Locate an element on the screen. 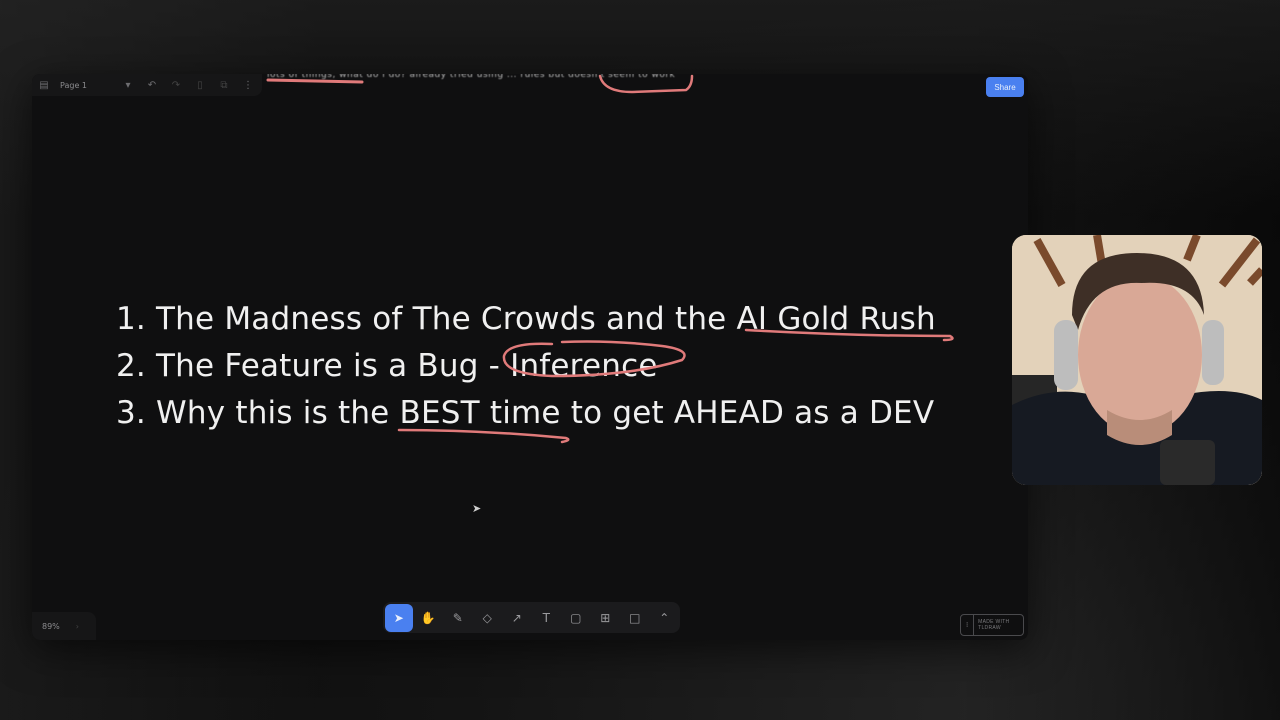 Image resolution: width=1280 pixels, height=720 pixels. item-highlight: Inference is located at coordinates (584, 366).